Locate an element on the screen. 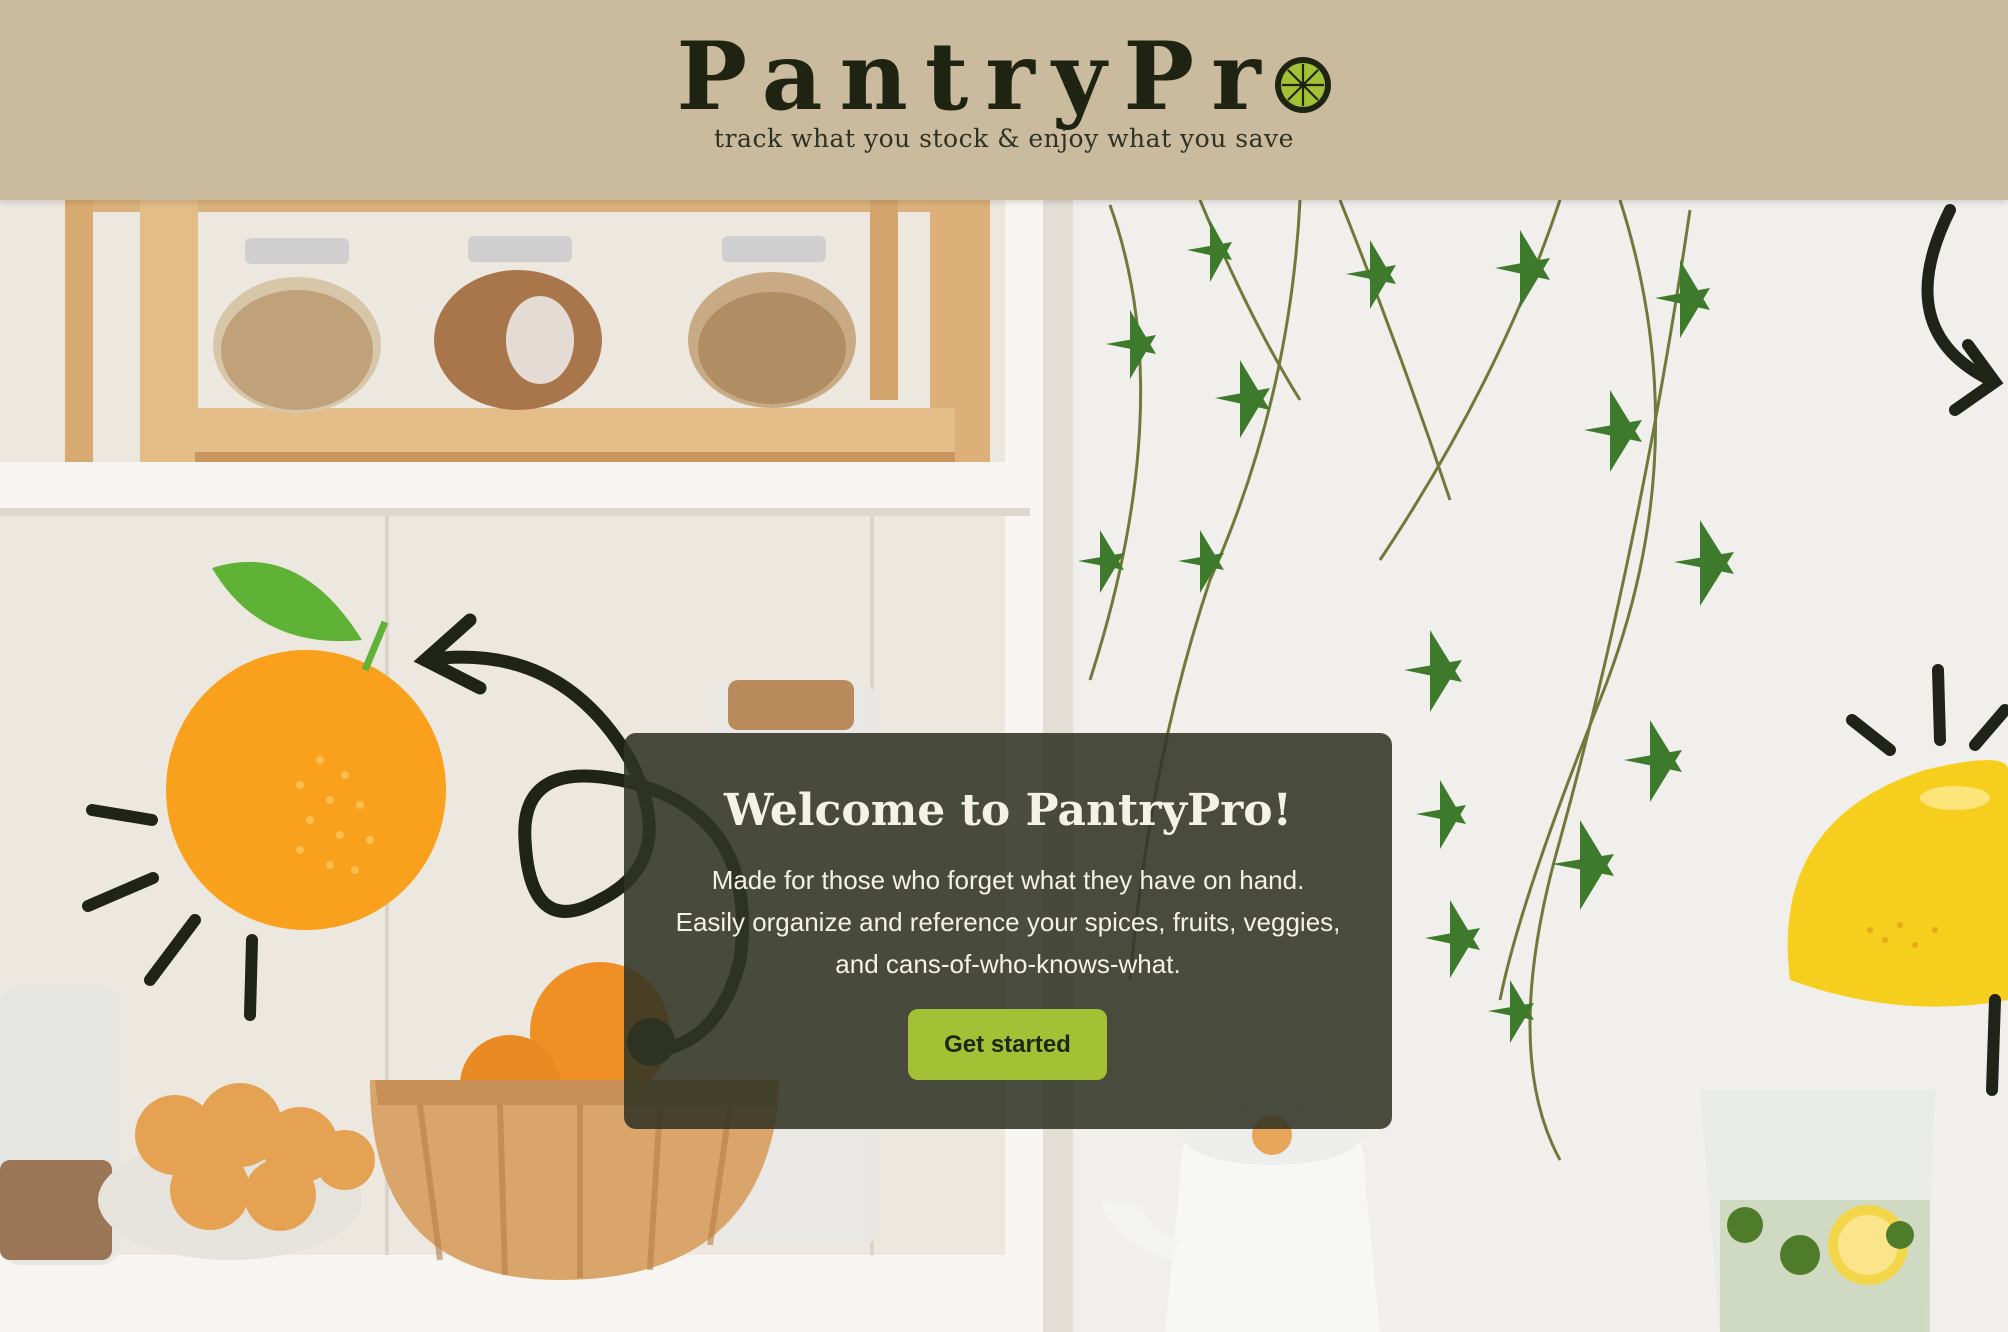 The height and width of the screenshot is (1332, 2008). welcome-title: Welcome to PantryPro! is located at coordinates (1008, 810).